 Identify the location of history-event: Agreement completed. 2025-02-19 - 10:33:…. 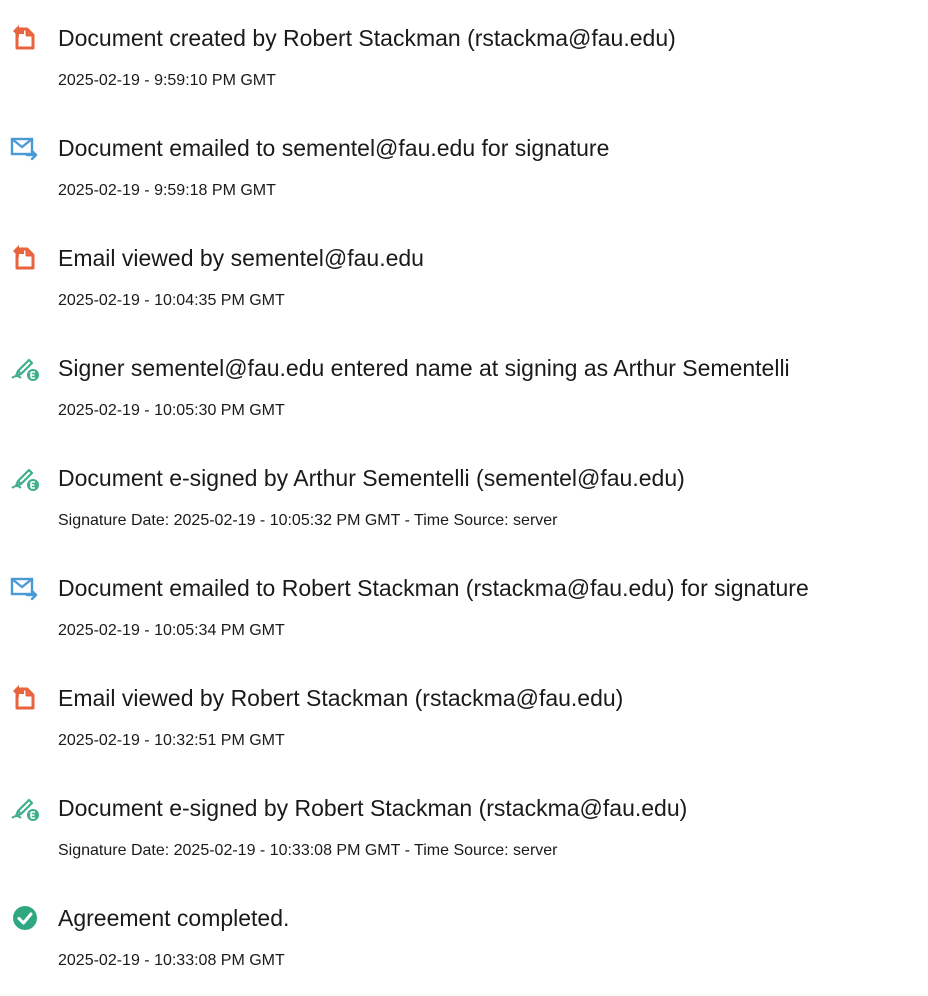
(464, 932).